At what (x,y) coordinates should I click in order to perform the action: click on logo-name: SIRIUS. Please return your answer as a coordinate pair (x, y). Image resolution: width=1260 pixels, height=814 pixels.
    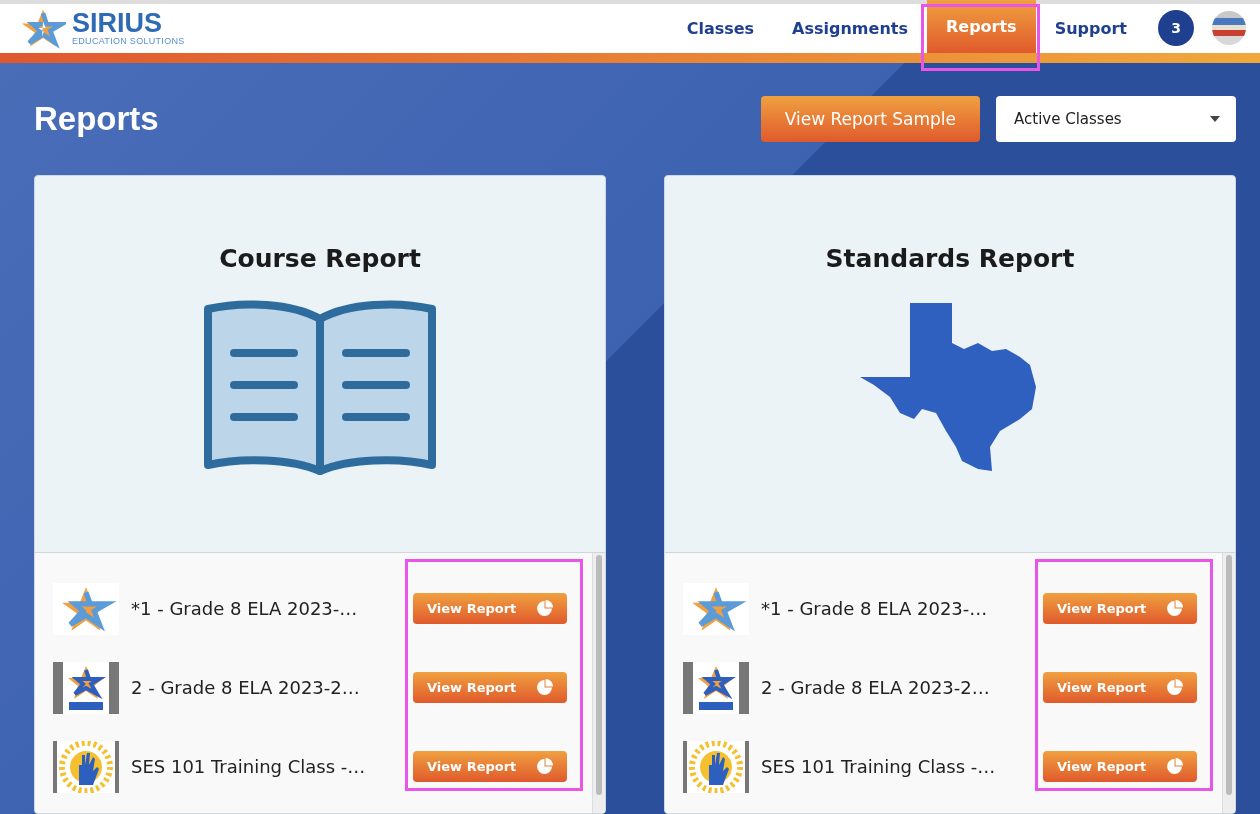
    Looking at the image, I should click on (117, 23).